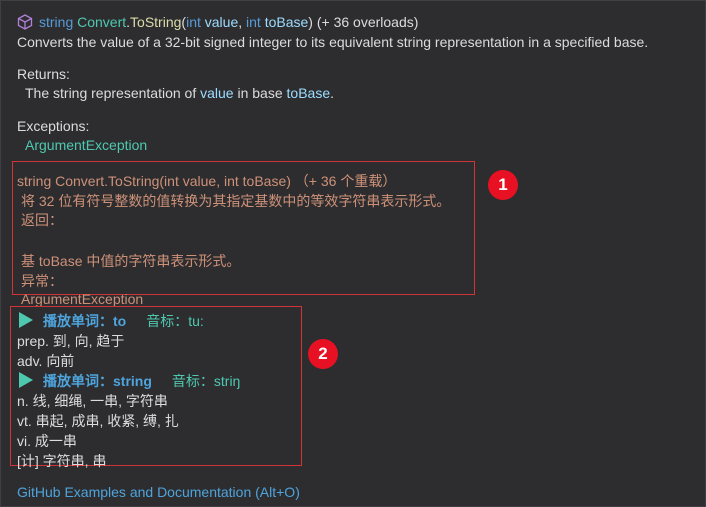  What do you see at coordinates (236, 201) in the screenshot?
I see `translation-summary: 将 32 位有符号整数的值转换为其指定基数中的等效字符串表示形式。` at bounding box center [236, 201].